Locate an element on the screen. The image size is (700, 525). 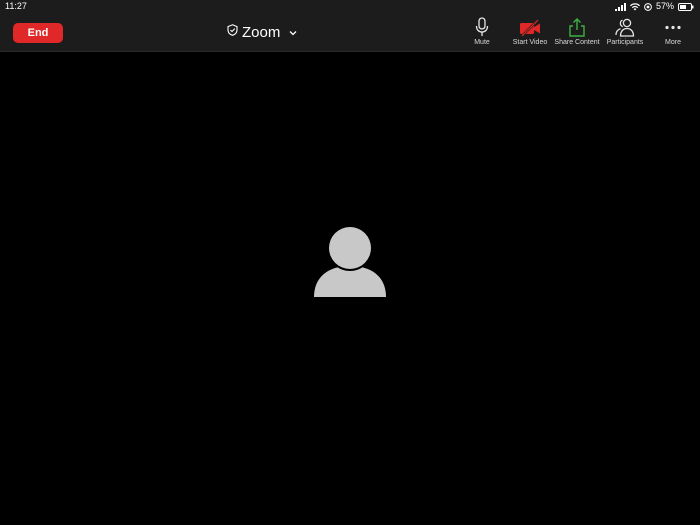
cellular-signal-icon is located at coordinates (620, 6).